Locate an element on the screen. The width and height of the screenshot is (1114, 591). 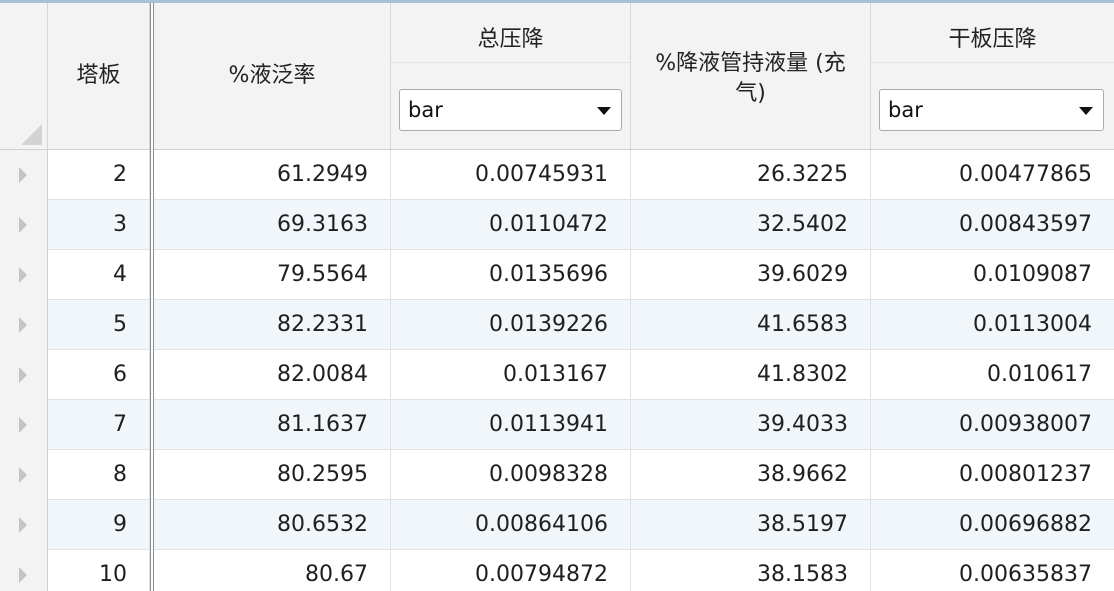
cell-dry-dp: 0.010617 is located at coordinates (992, 375).